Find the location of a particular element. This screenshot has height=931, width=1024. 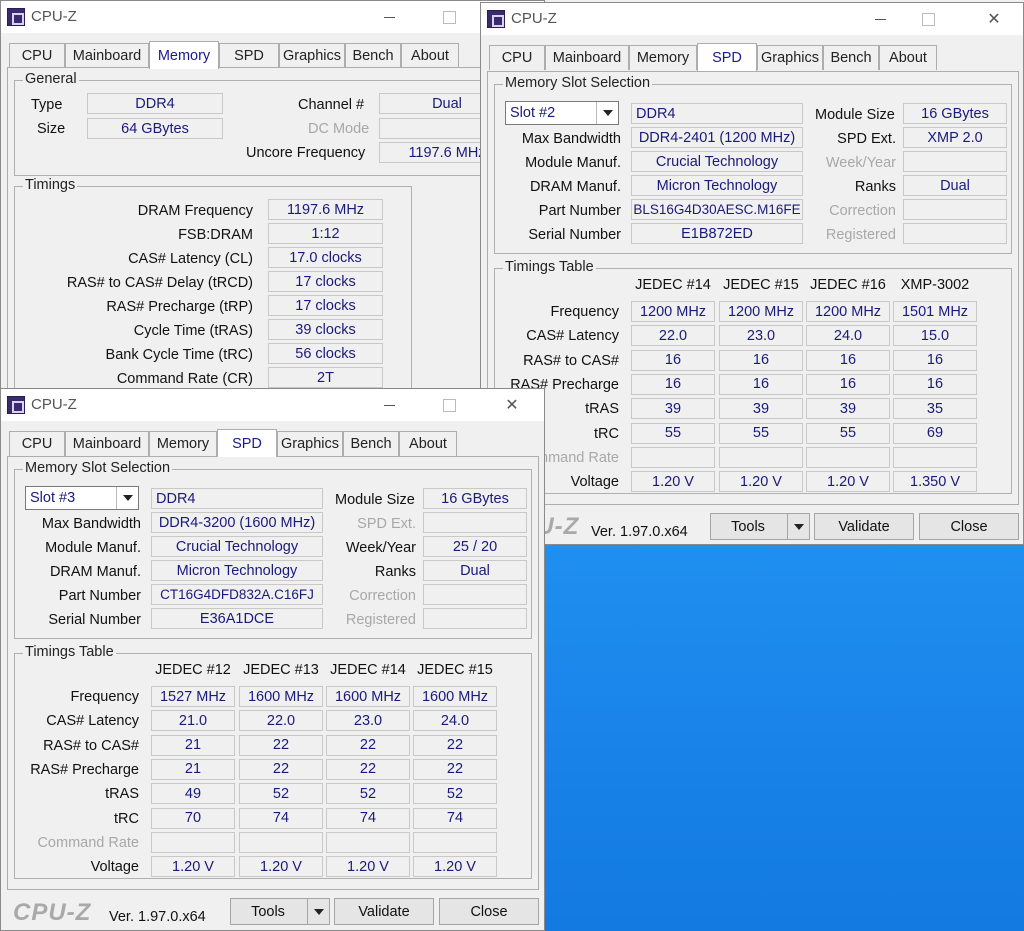

tras-label: tRAS is located at coordinates (602, 409).